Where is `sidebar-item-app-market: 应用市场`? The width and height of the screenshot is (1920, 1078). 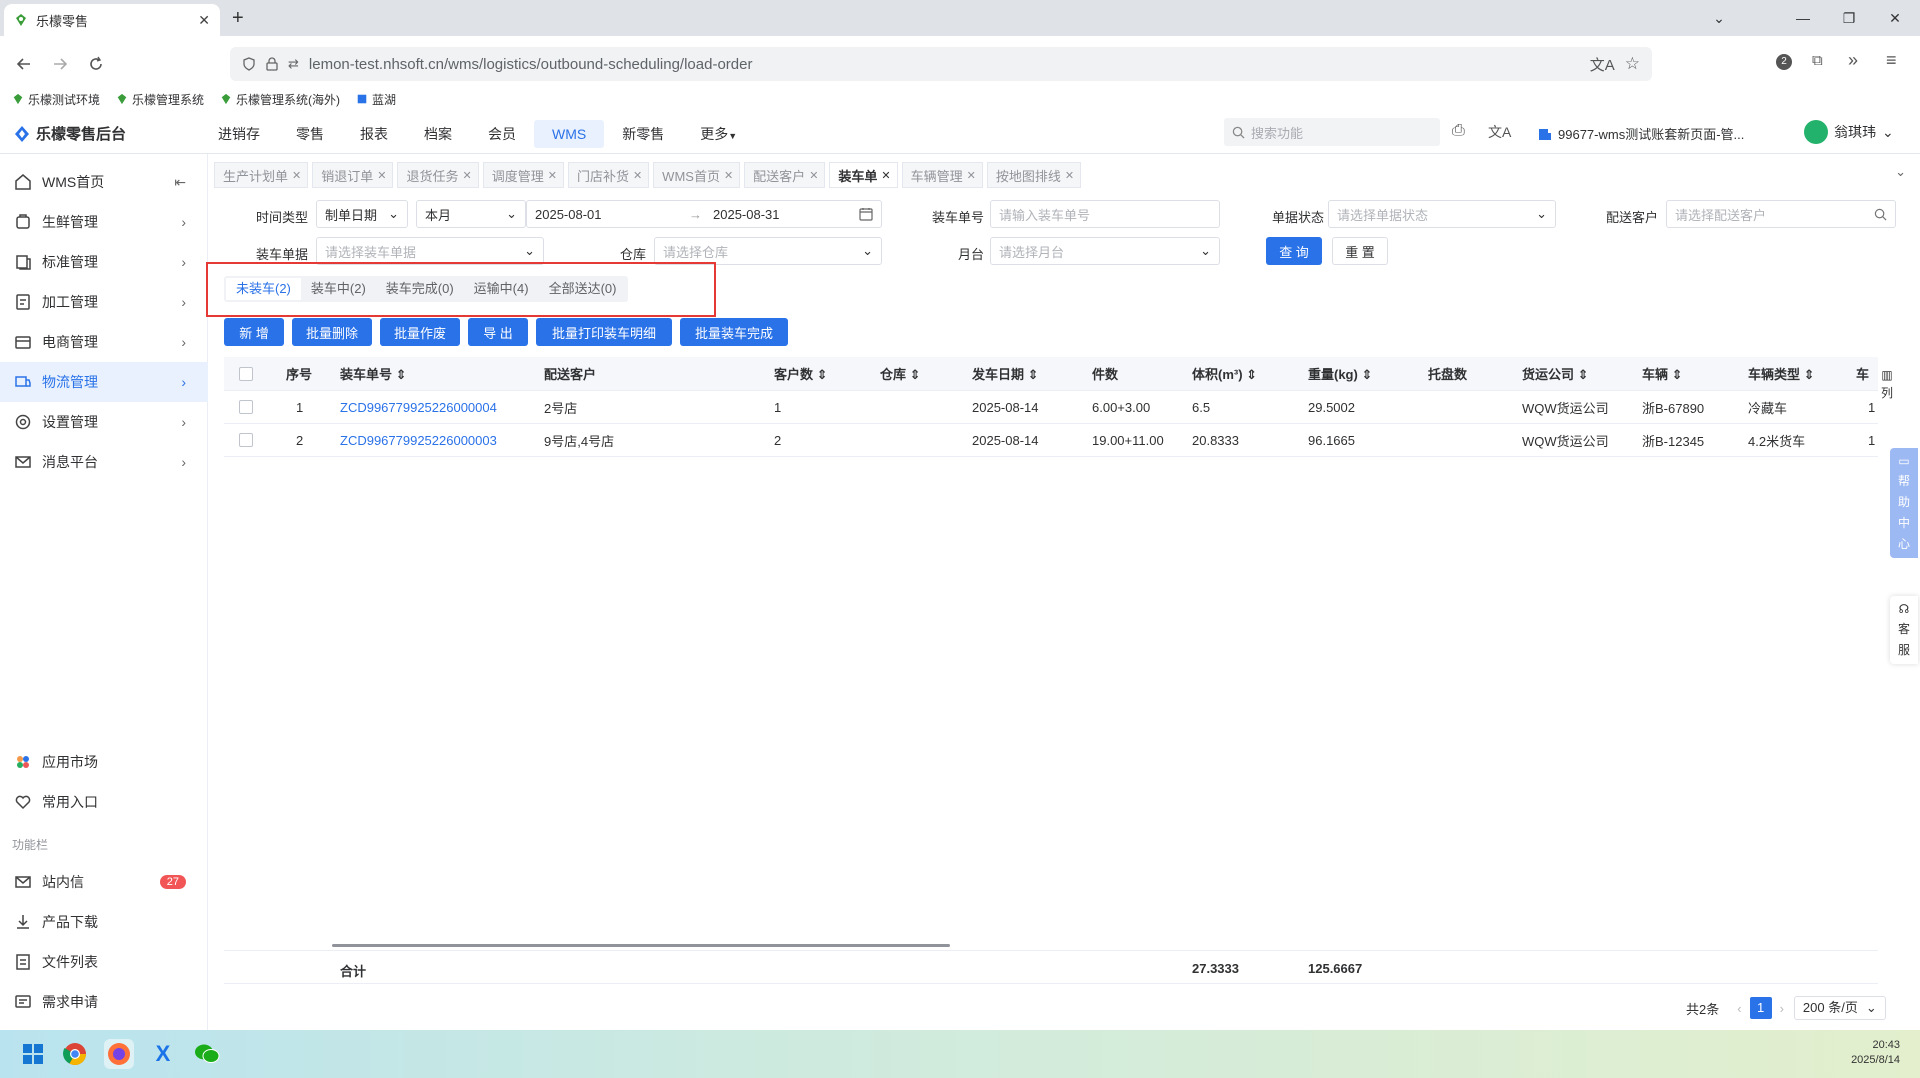
sidebar-item-app-market: 应用市场 is located at coordinates (104, 762).